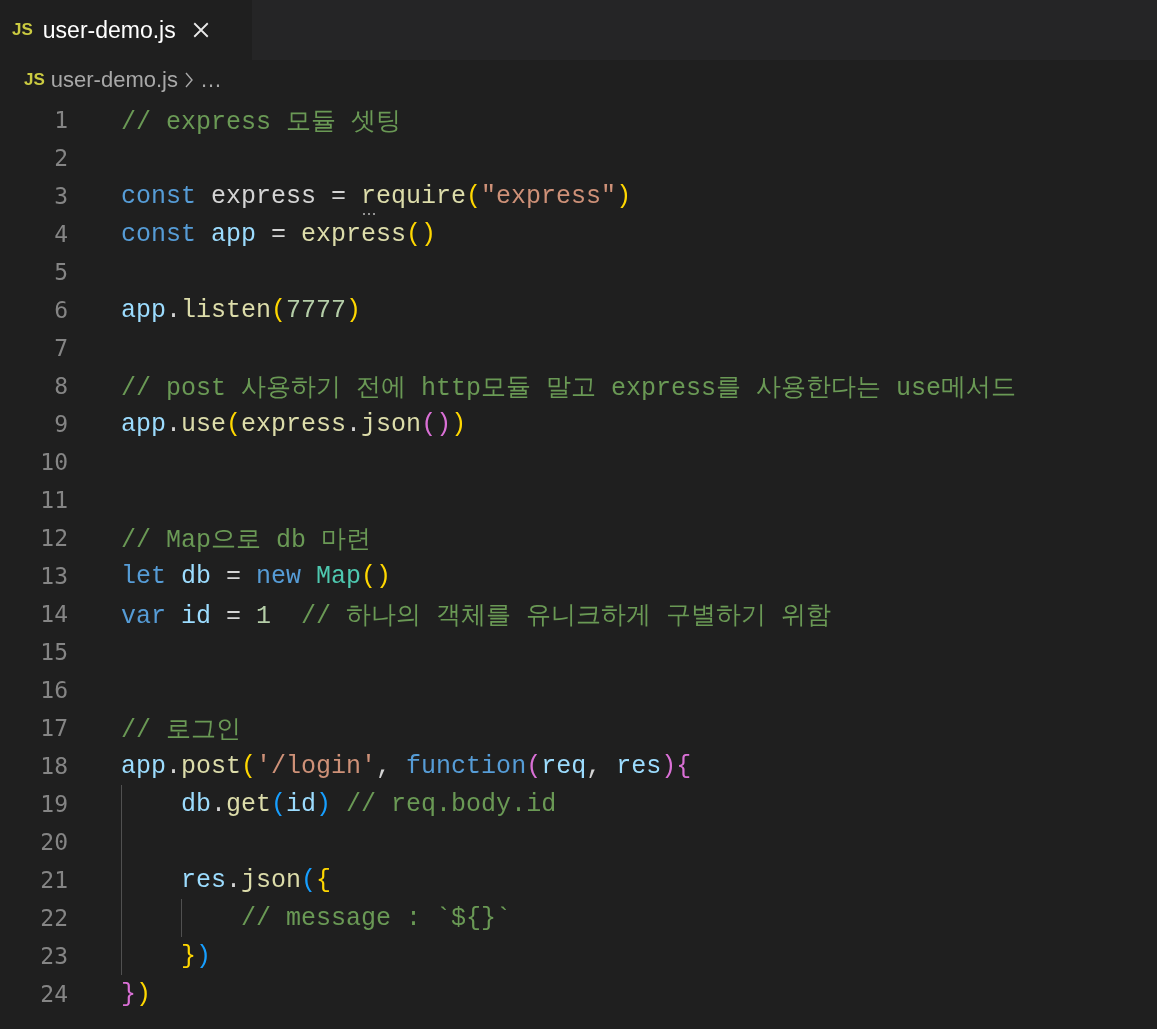  What do you see at coordinates (126, 30) in the screenshot?
I see `editor-tab: JS user-demo.js` at bounding box center [126, 30].